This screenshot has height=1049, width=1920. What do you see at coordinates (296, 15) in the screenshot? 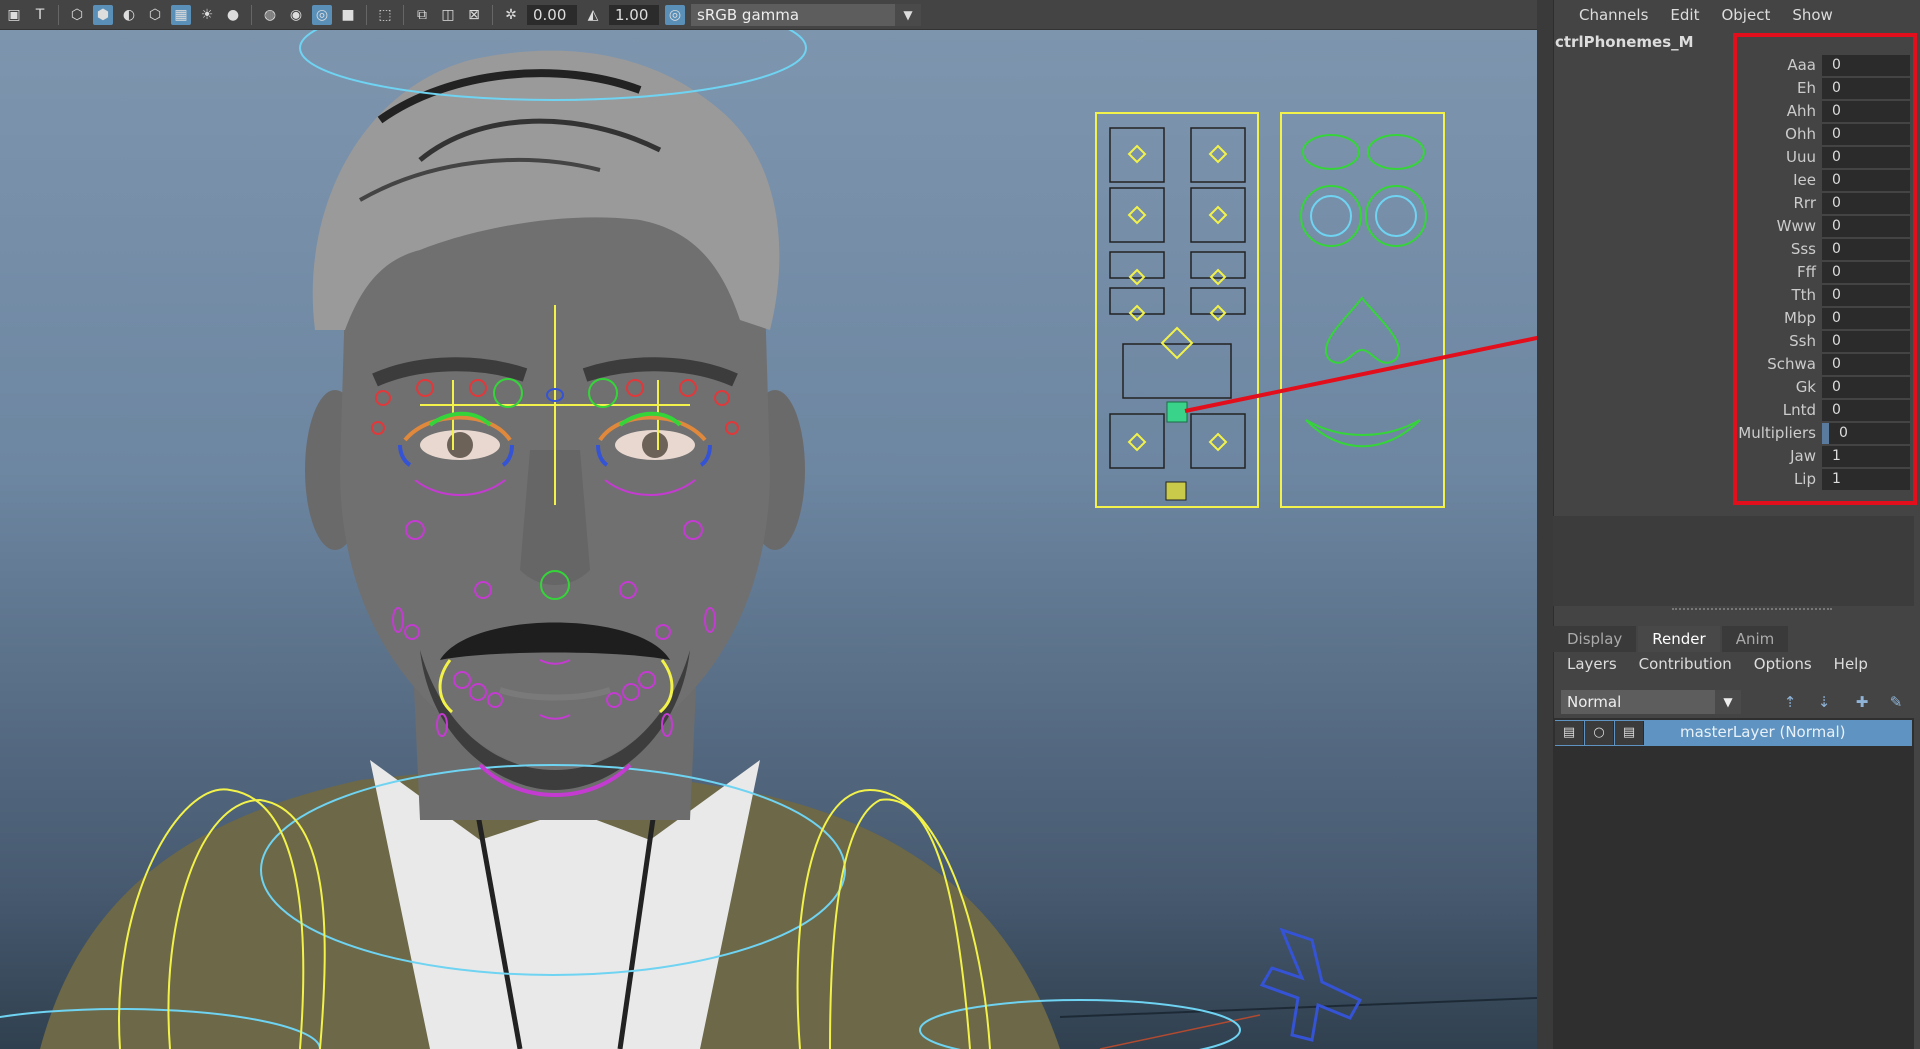
I see `isolate-icon: ◉` at bounding box center [296, 15].